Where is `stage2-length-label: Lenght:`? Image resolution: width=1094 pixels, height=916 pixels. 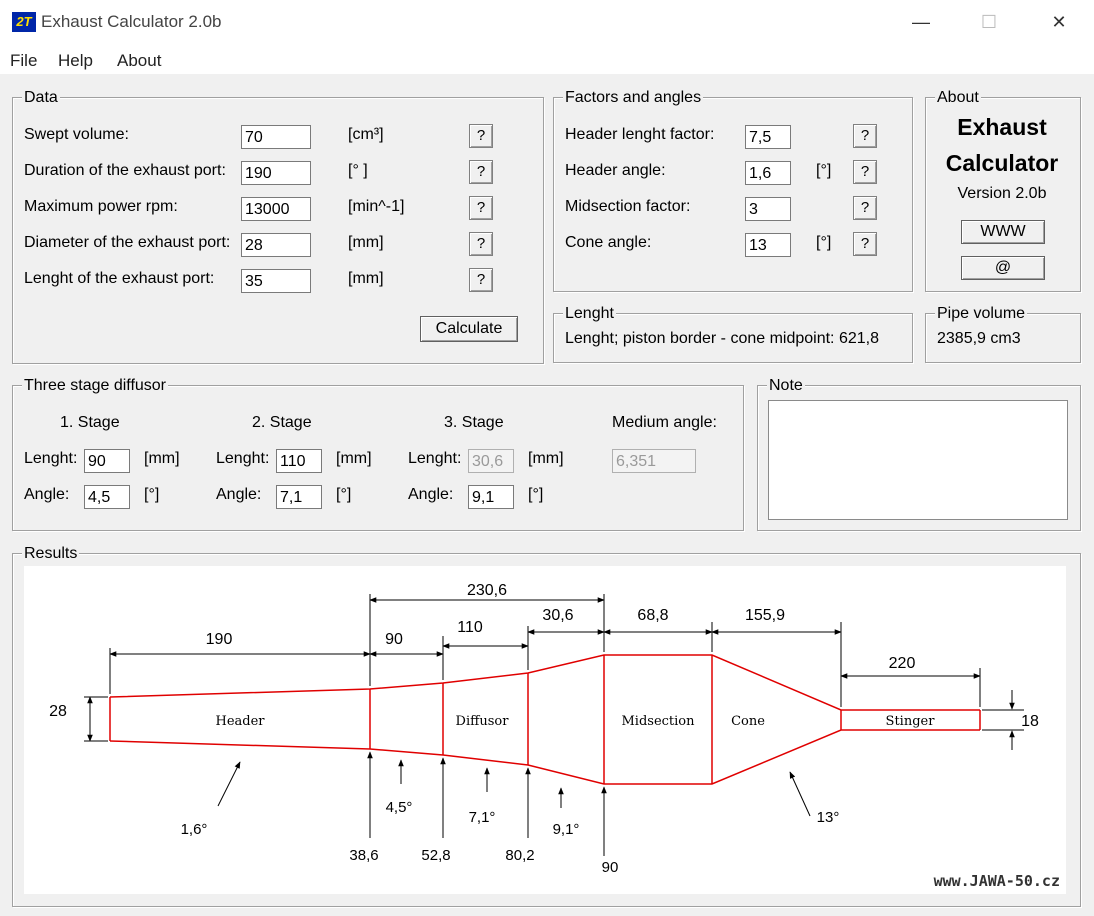
stage2-length-label: Lenght: is located at coordinates (243, 458).